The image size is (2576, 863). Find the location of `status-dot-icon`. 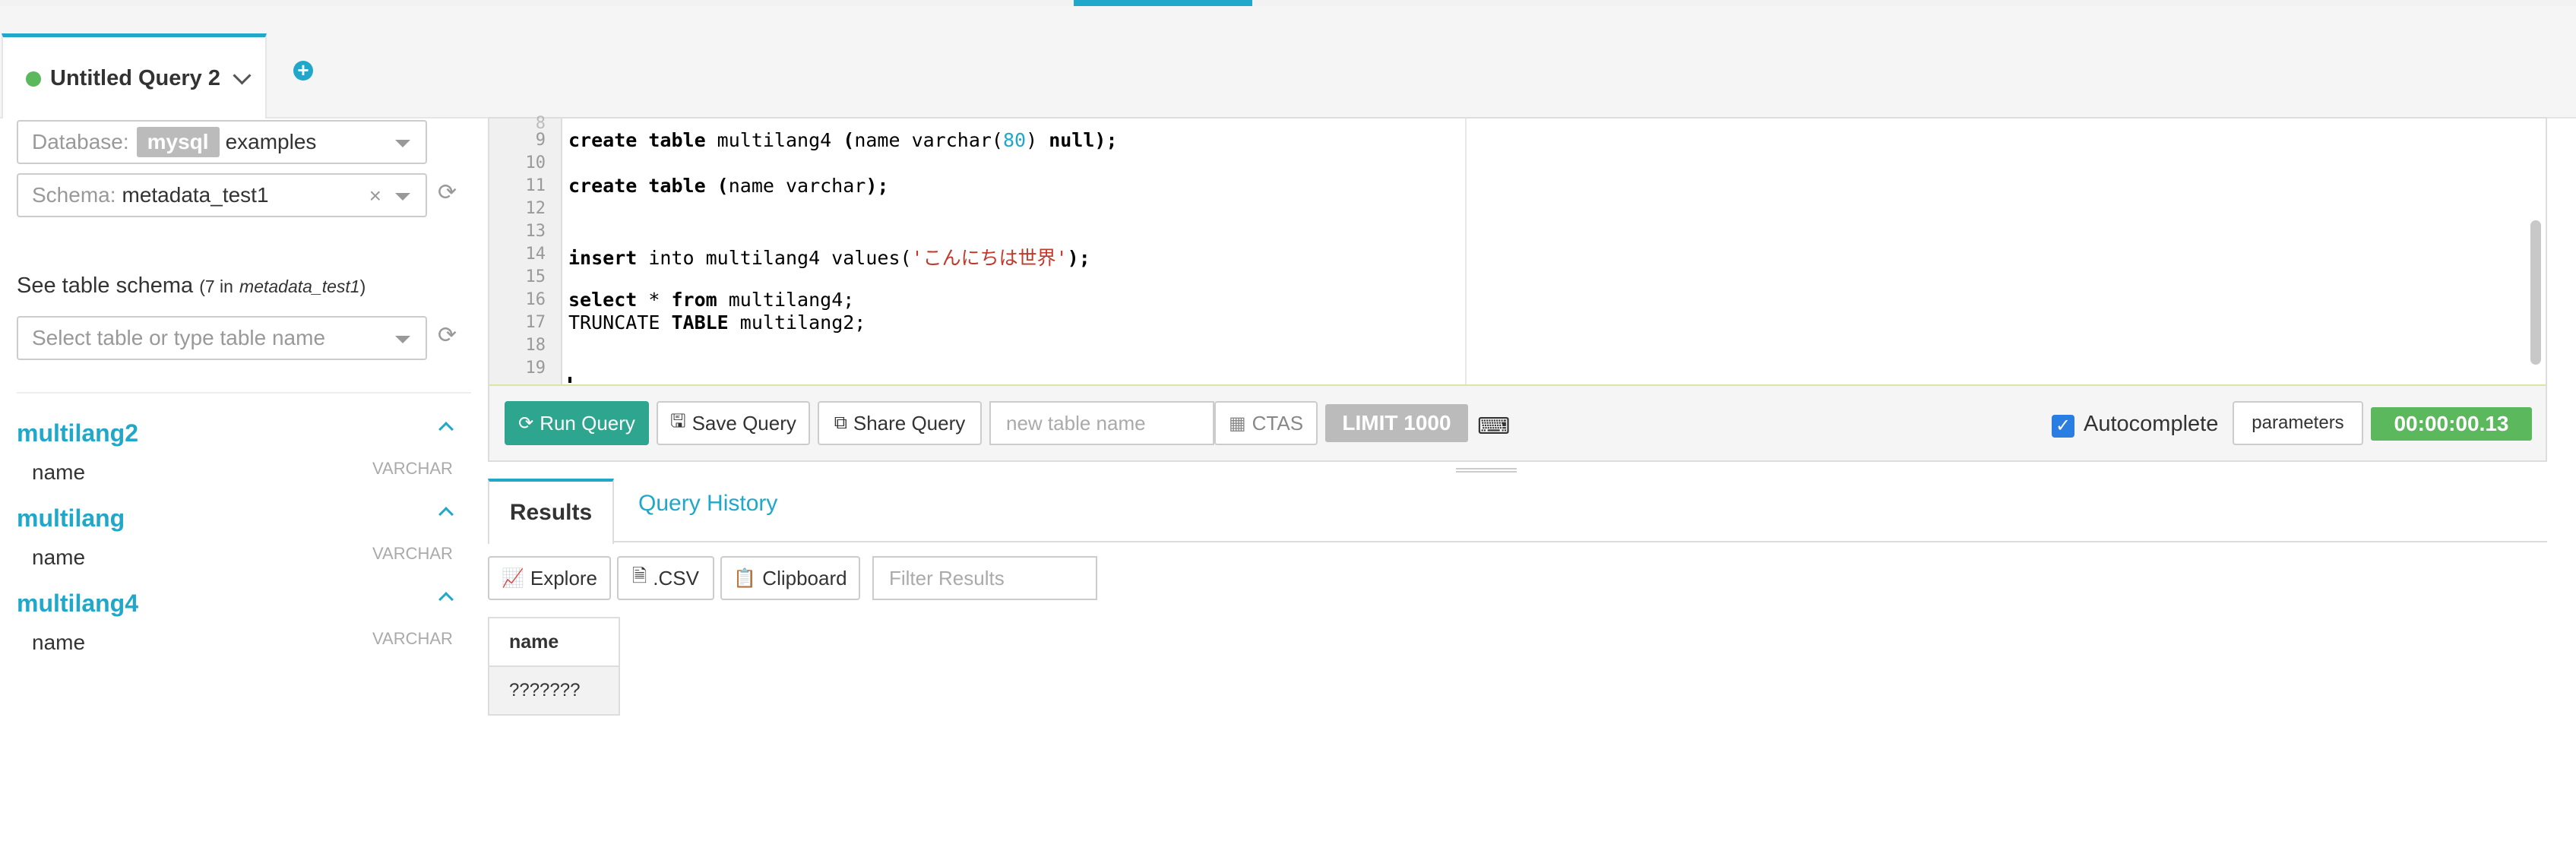

status-dot-icon is located at coordinates (33, 79).